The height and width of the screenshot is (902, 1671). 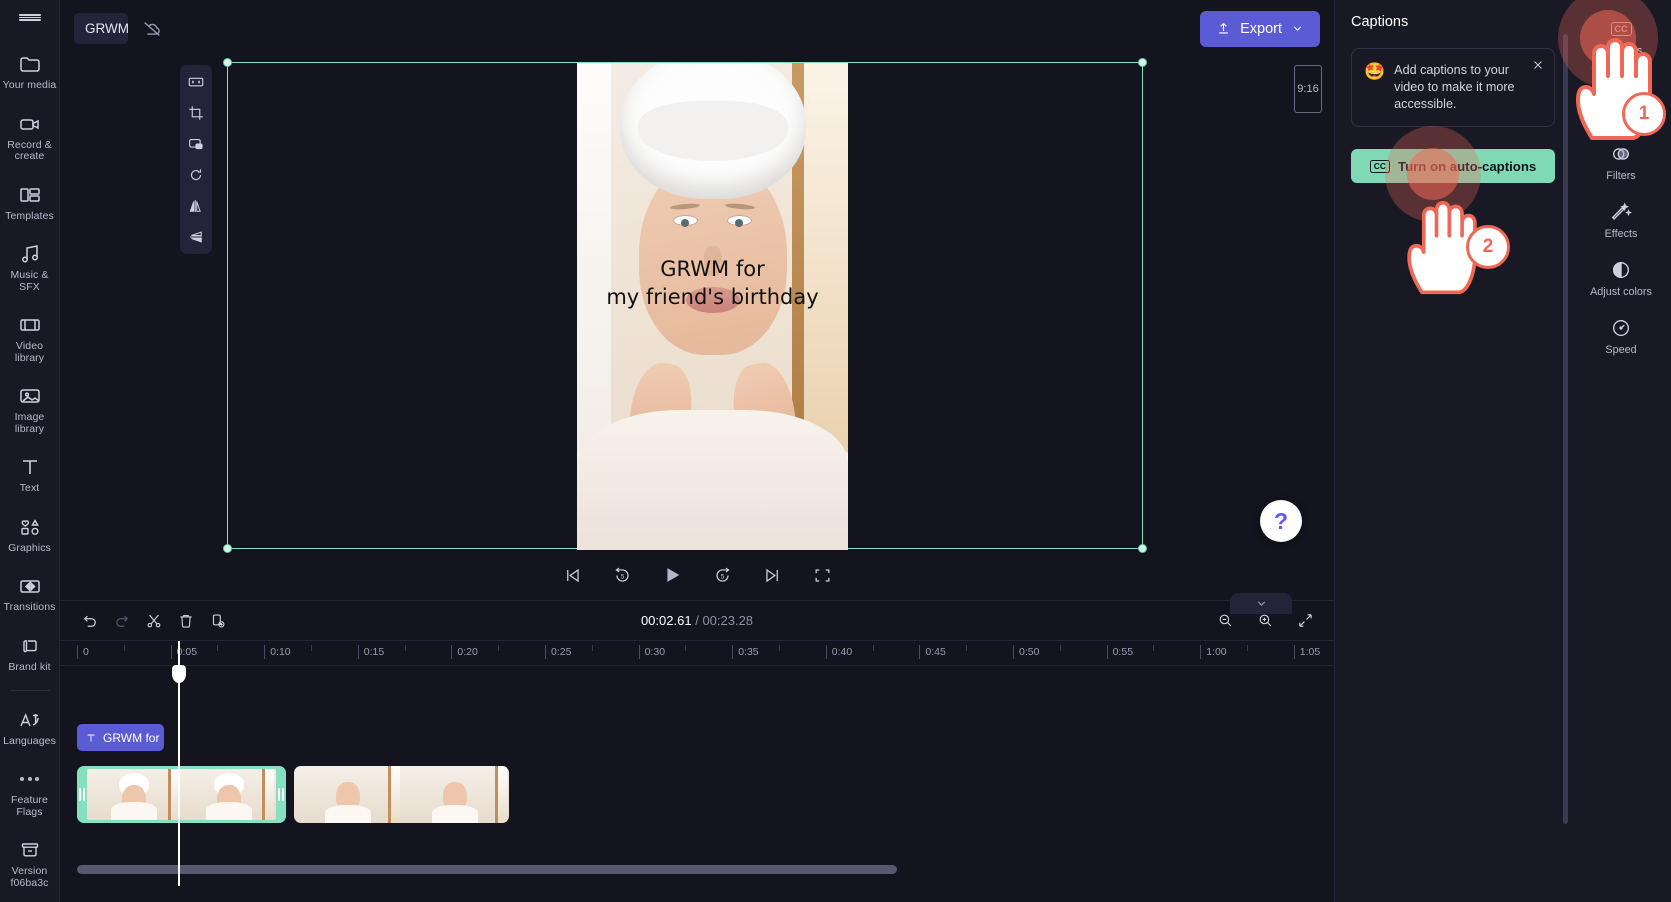 I want to click on sidebar-item-brand-kit: Brand kit, so click(x=30, y=653).